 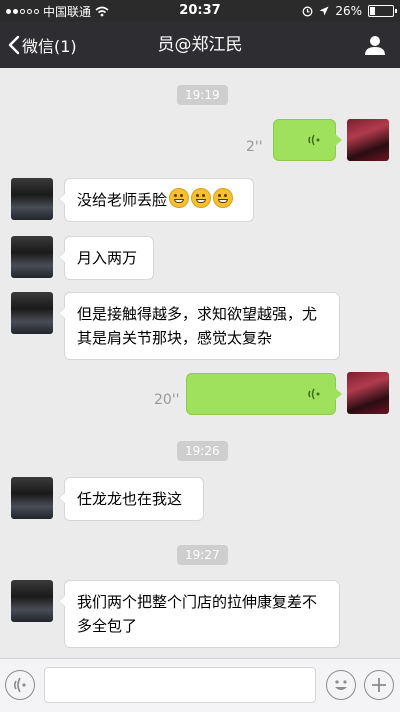 I want to click on timestamp: 19:19, so click(x=202, y=95).